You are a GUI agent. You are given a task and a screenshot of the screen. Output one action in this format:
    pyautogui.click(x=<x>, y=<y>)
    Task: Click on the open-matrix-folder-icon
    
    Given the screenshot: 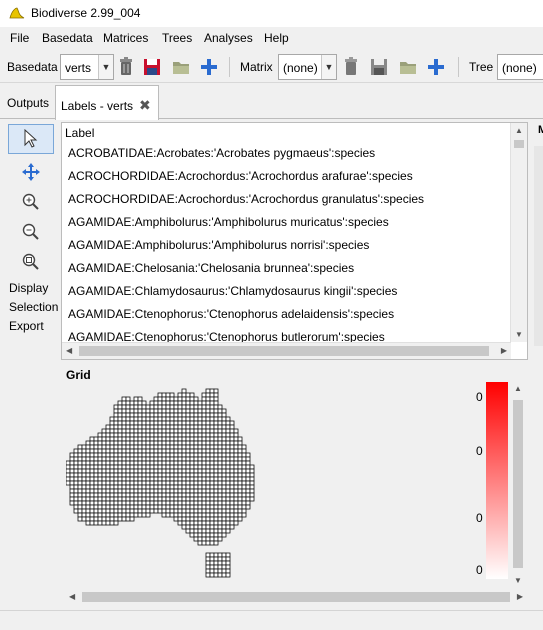 What is the action you would take?
    pyautogui.click(x=408, y=67)
    